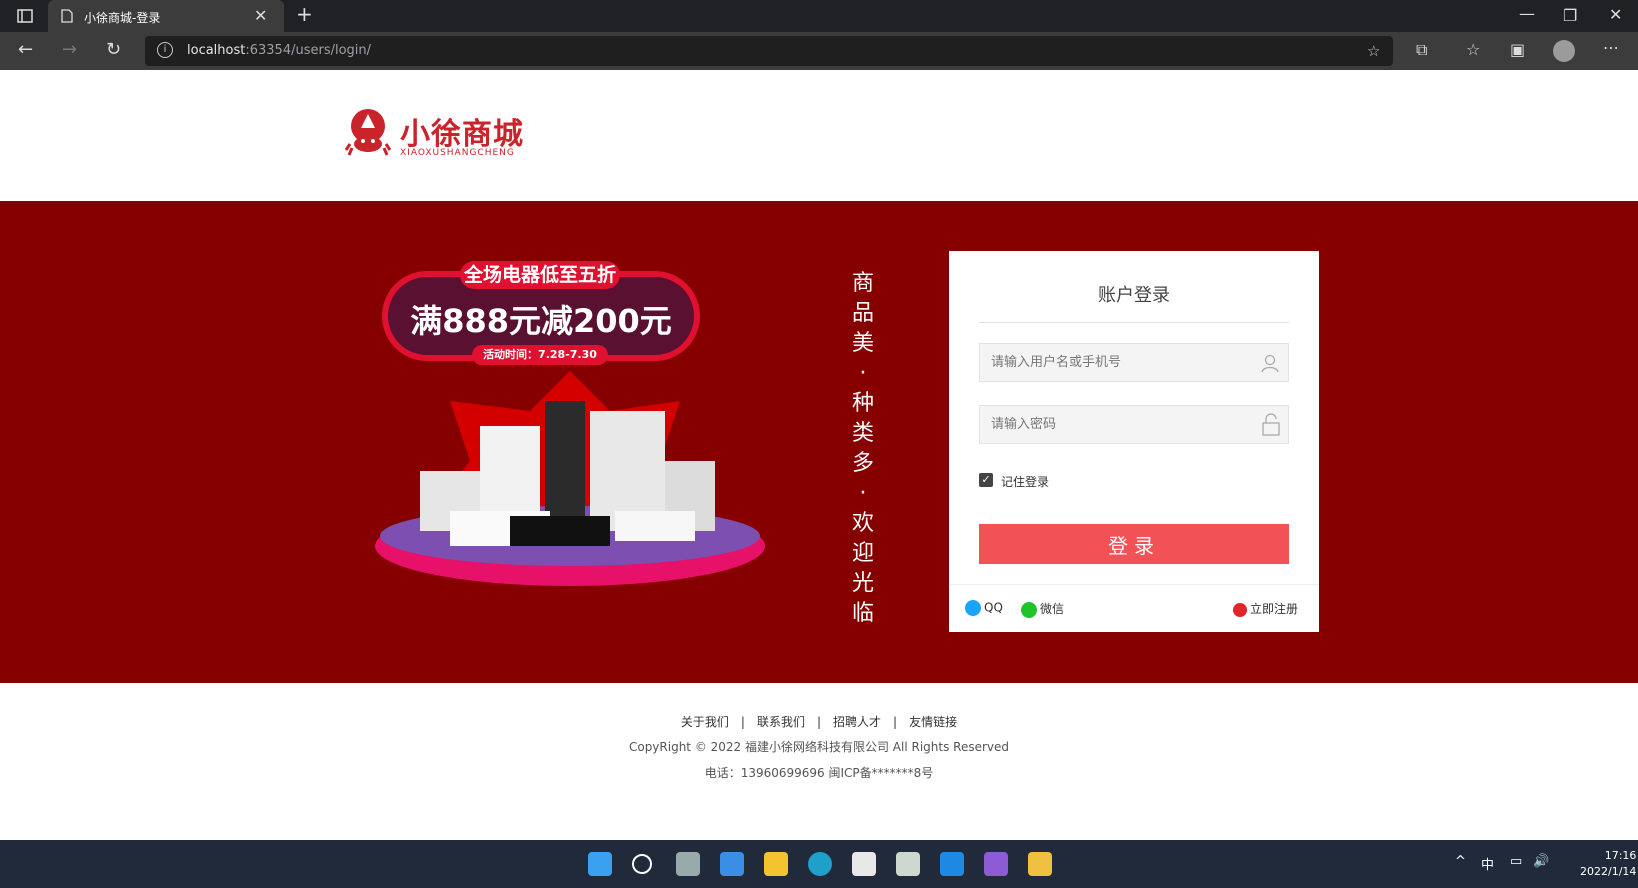 The width and height of the screenshot is (1638, 888). What do you see at coordinates (1564, 51) in the screenshot?
I see `profile-avatar` at bounding box center [1564, 51].